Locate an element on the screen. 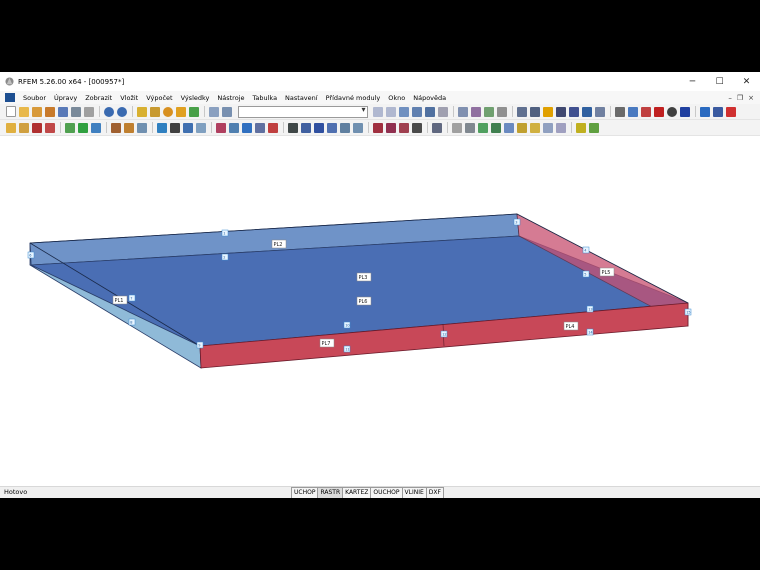 This screenshot has width=760, height=570. mdi-restore-button: ❐ is located at coordinates (740, 98).